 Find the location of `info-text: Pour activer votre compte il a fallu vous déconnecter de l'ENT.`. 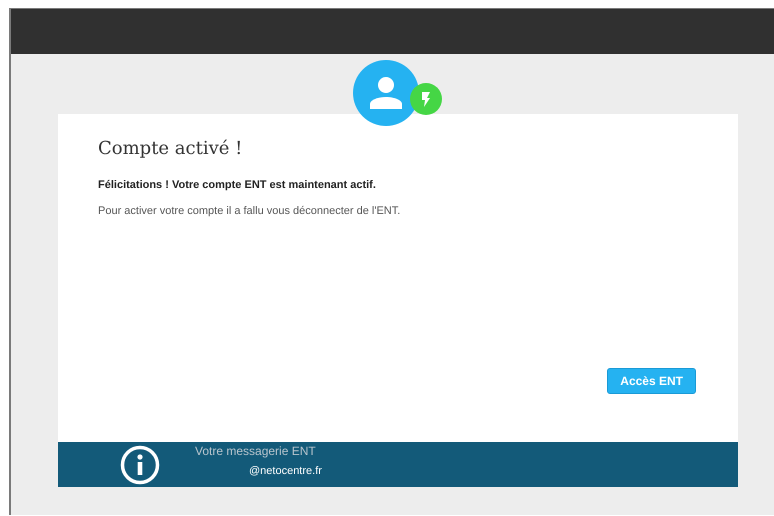

info-text: Pour activer votre compte il a fallu vous déconnecter de l'ENT. is located at coordinates (250, 211).